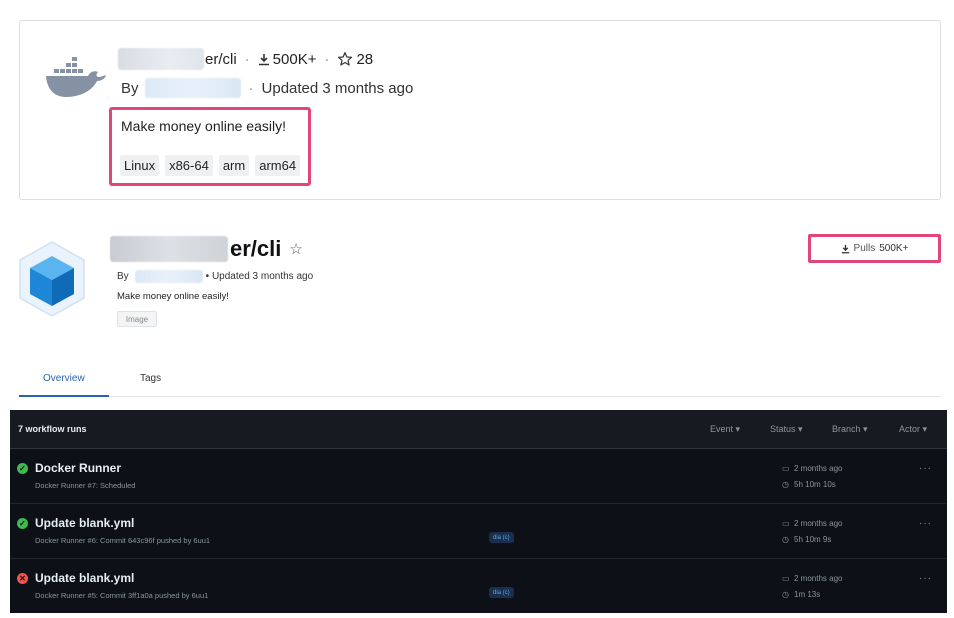 The image size is (954, 618). I want to click on tab-tags: Tags, so click(150, 378).